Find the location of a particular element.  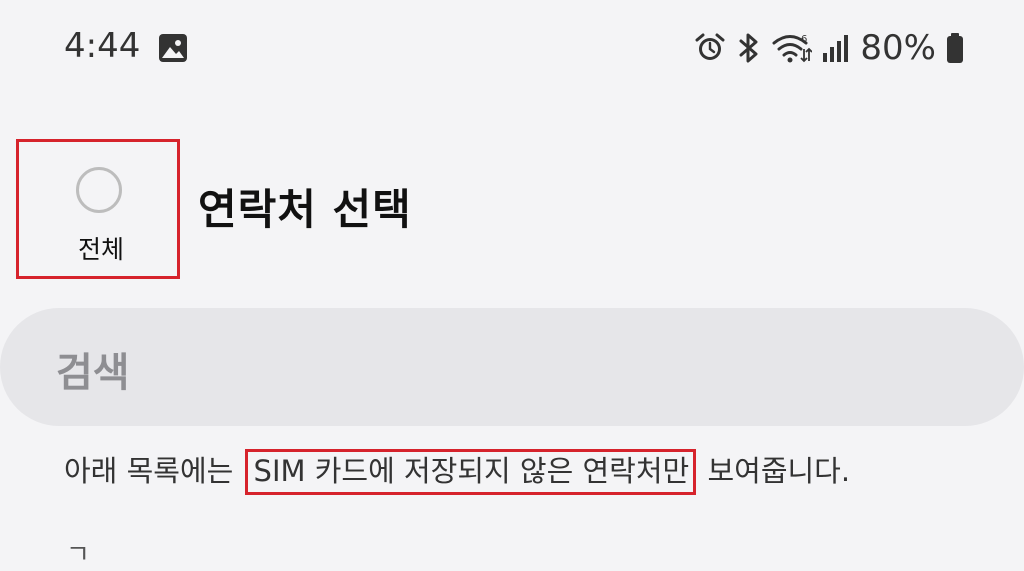

notice-text: 아래 목록에는 SIM 카드에 저장되지 않은 연락처만 보여줍니다. is located at coordinates (457, 471).